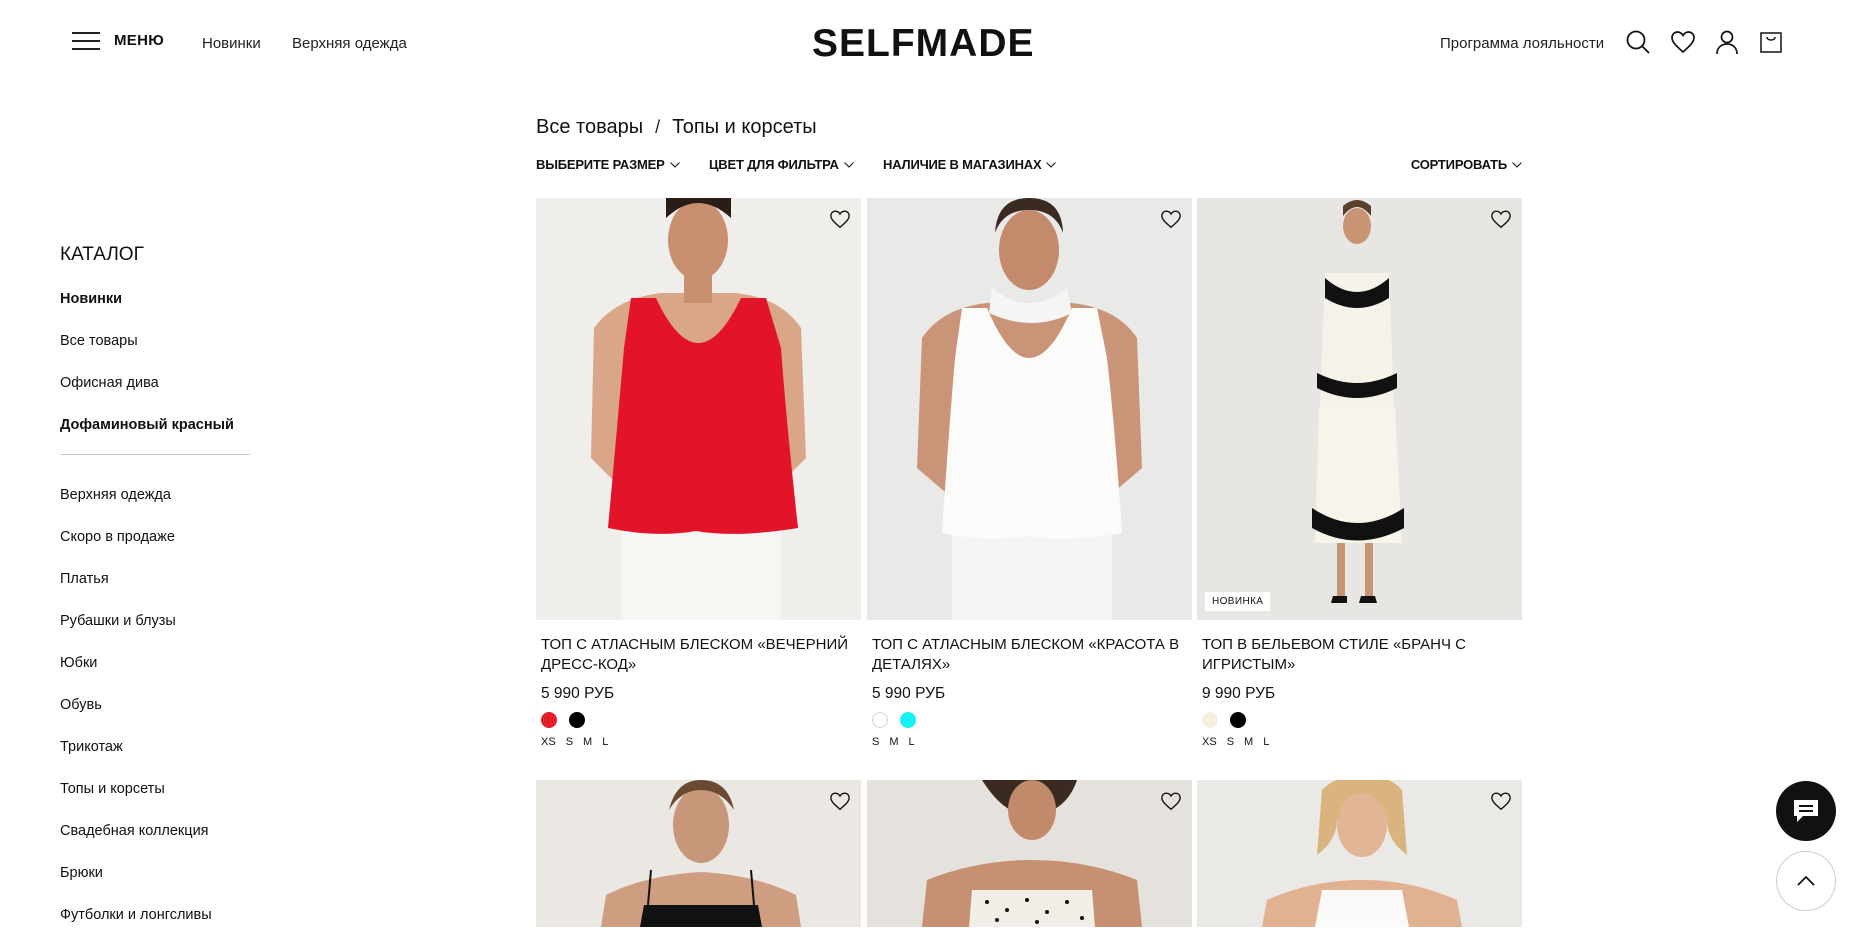  Describe the element at coordinates (86, 40) in the screenshot. I see `hamburger-icon` at that location.